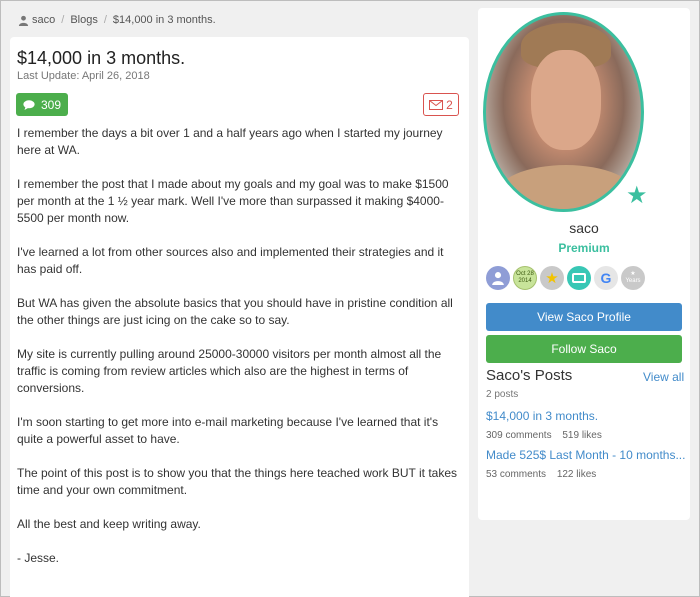 Image resolution: width=700 pixels, height=597 pixels. Describe the element at coordinates (502, 394) in the screenshot. I see `posts-count: 2 posts` at that location.